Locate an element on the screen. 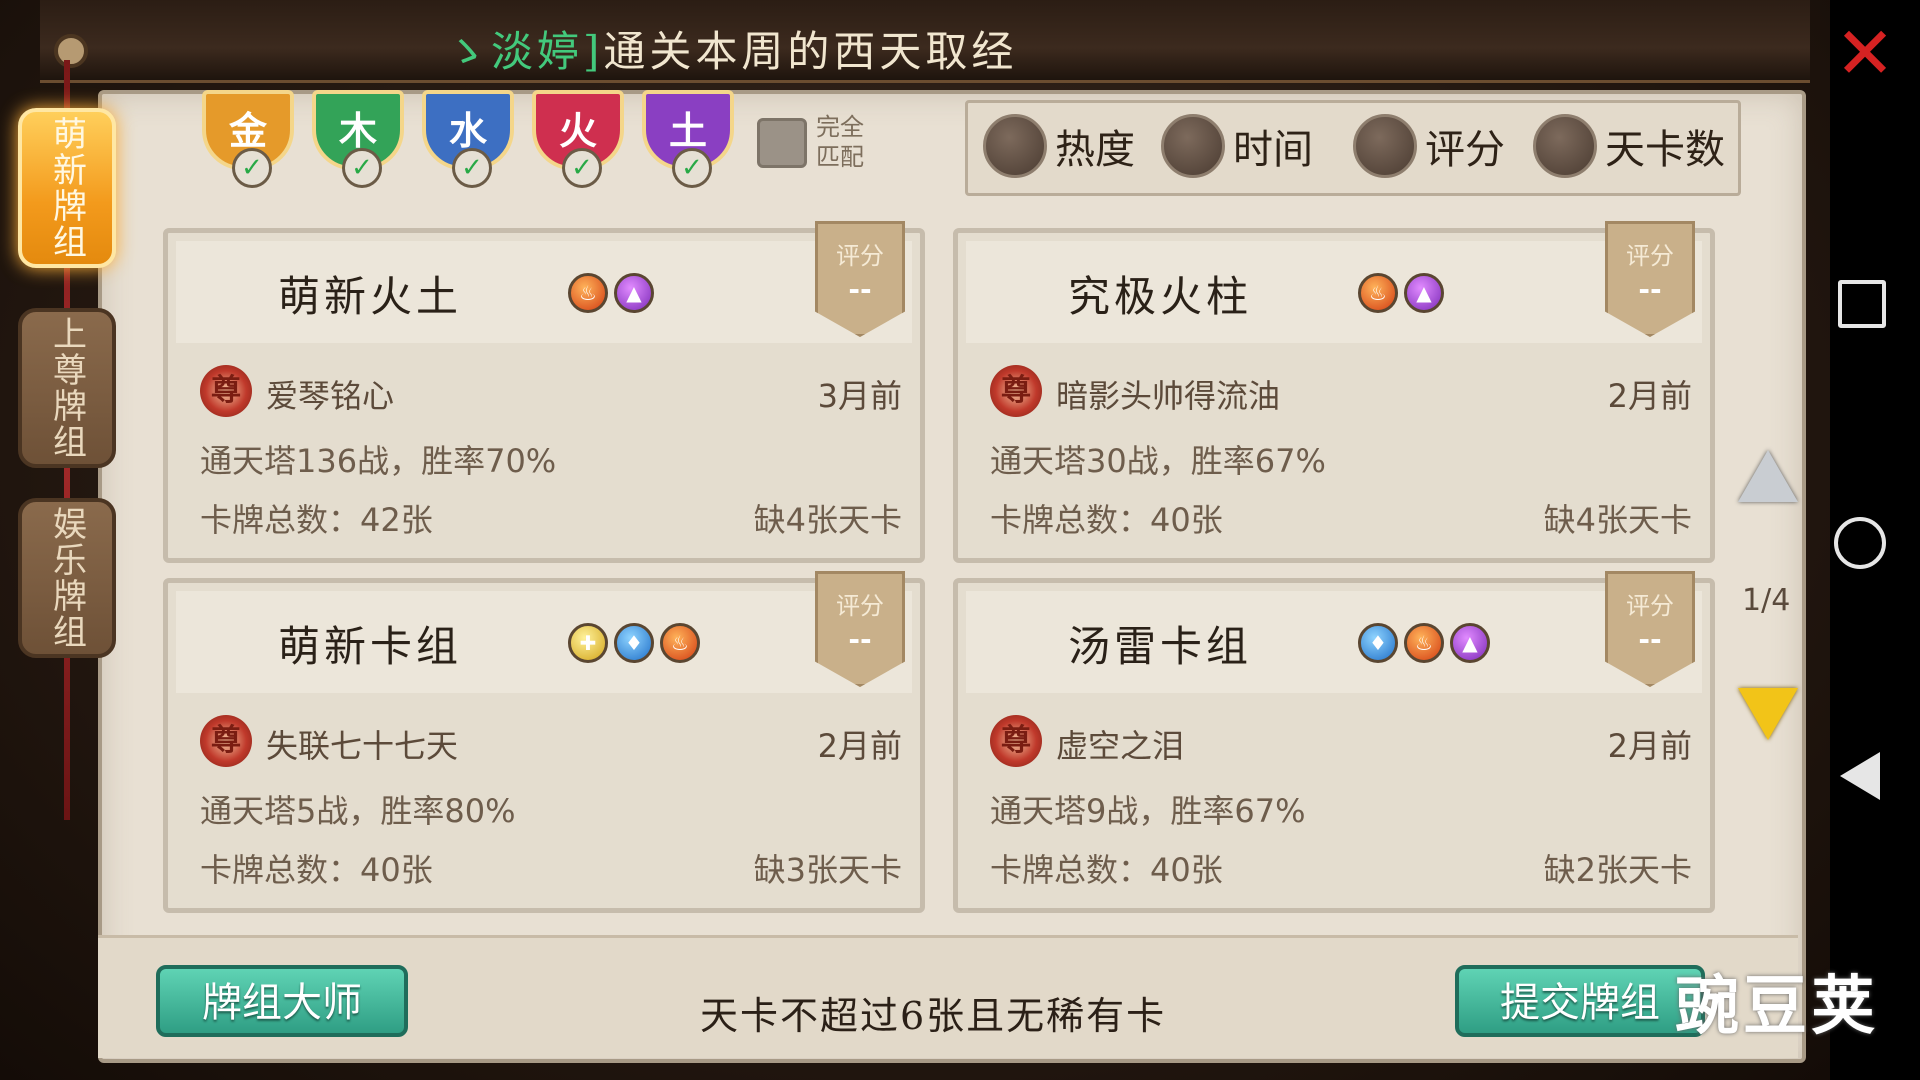 The width and height of the screenshot is (1920, 1080). page-up-arrow-icon is located at coordinates (1768, 476).